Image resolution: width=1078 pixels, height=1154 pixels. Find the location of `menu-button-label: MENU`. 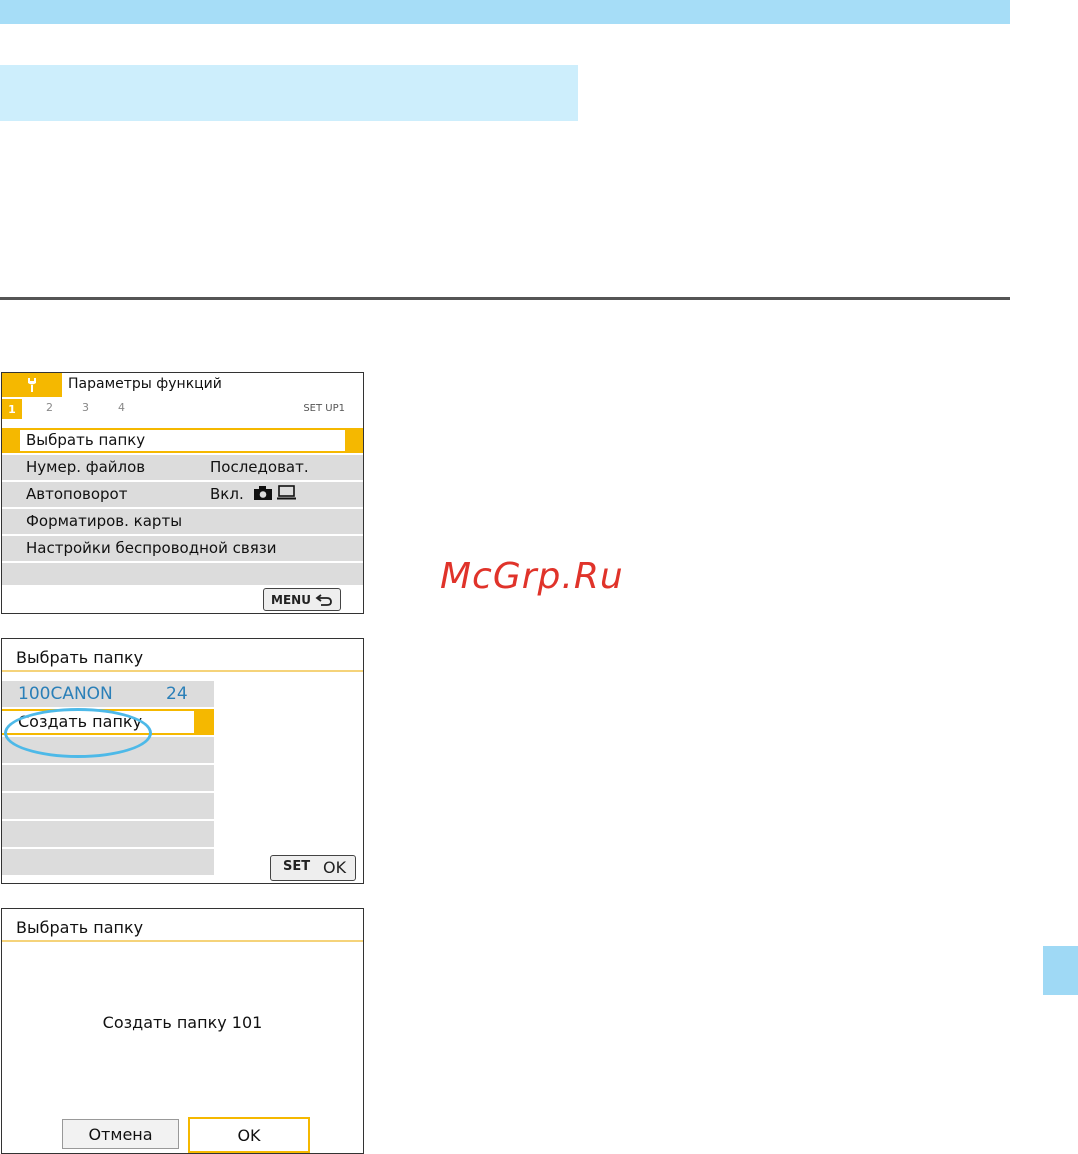

menu-button-label: MENU is located at coordinates (291, 599).